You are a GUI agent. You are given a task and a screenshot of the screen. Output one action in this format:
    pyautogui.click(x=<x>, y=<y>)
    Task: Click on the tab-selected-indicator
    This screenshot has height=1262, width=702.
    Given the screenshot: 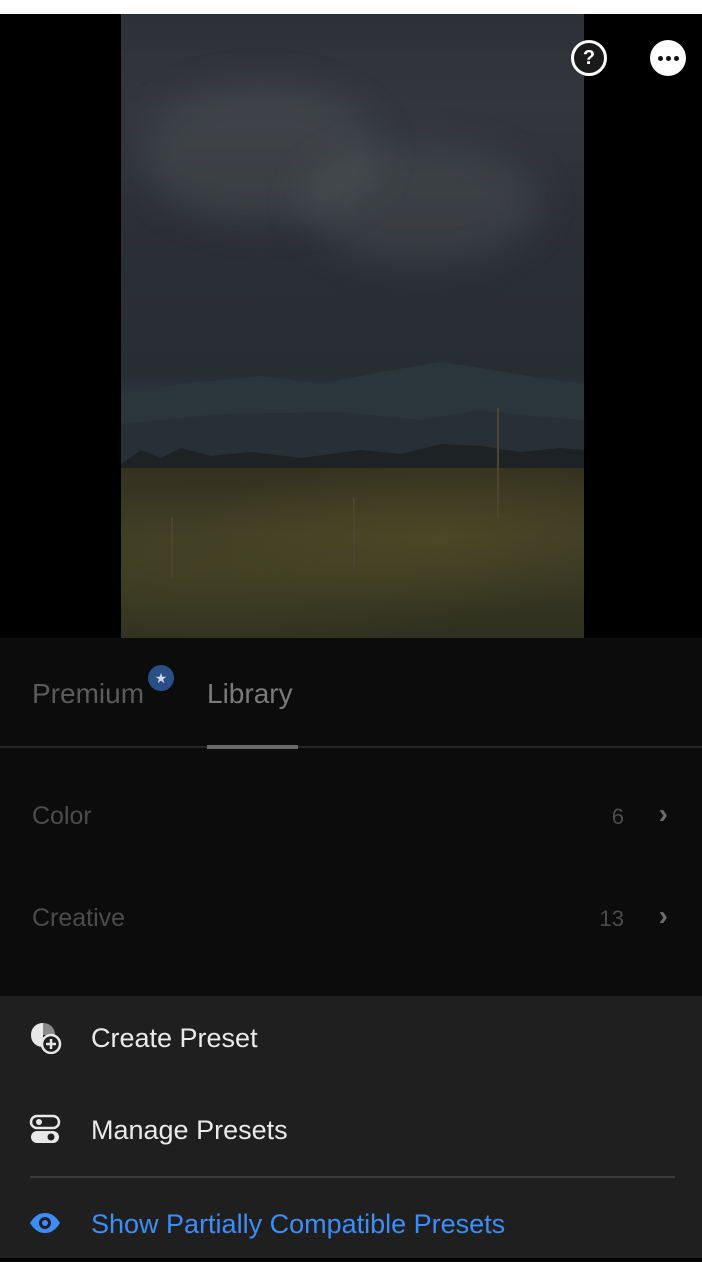 What is the action you would take?
    pyautogui.click(x=252, y=747)
    